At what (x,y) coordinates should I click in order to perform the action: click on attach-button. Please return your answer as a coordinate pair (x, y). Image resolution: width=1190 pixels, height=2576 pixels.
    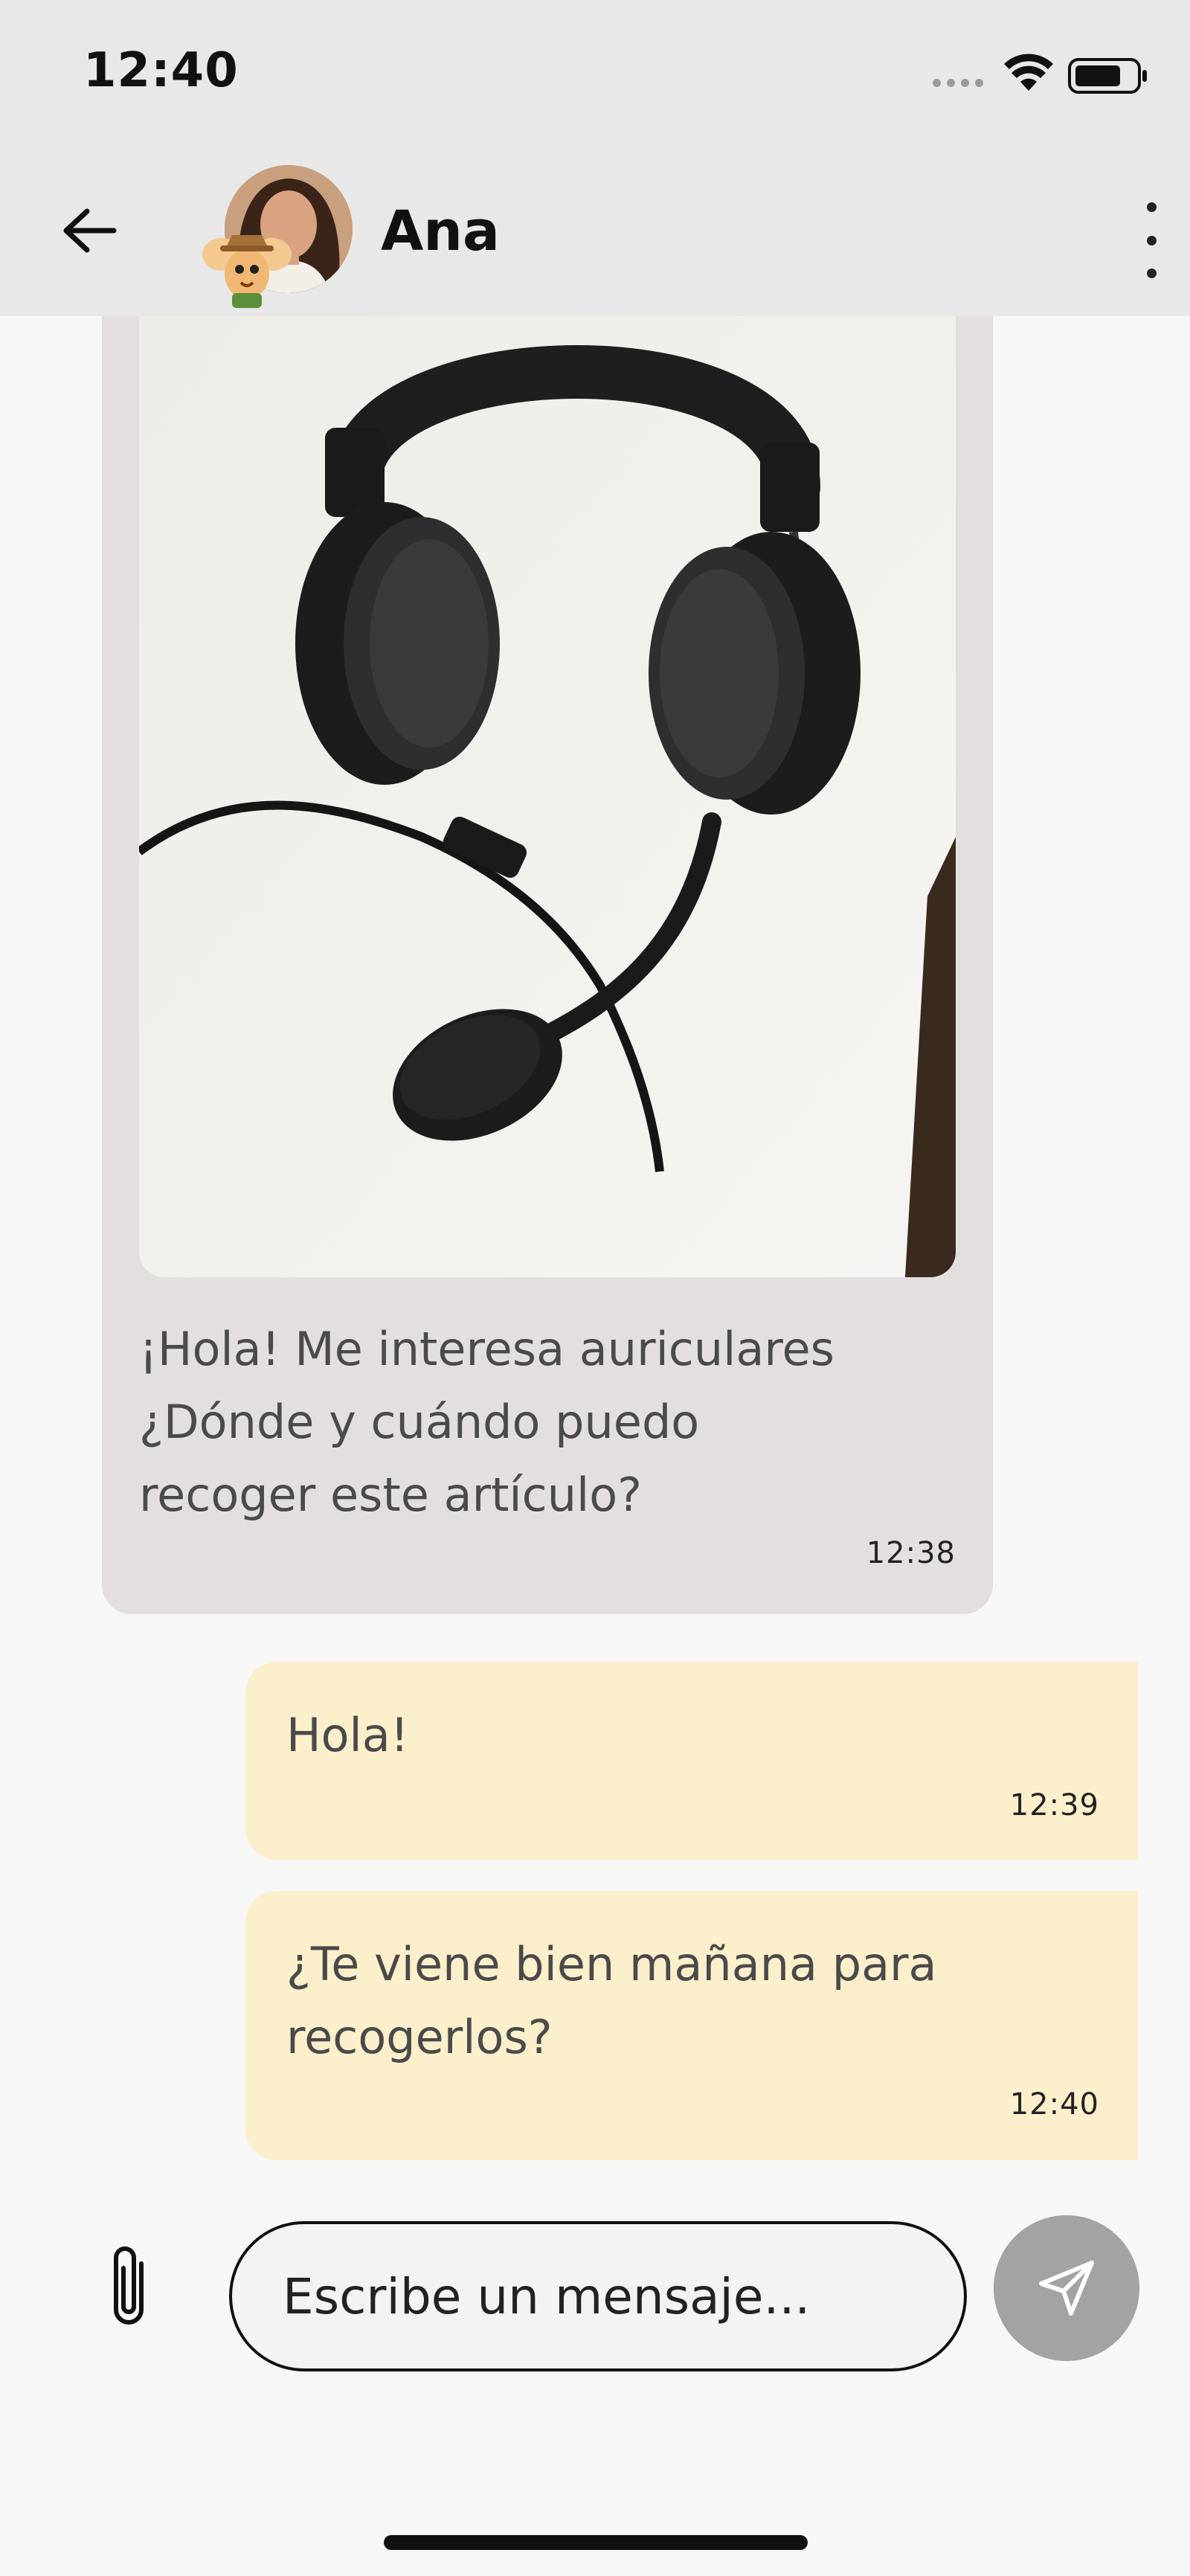
    Looking at the image, I should click on (128, 2287).